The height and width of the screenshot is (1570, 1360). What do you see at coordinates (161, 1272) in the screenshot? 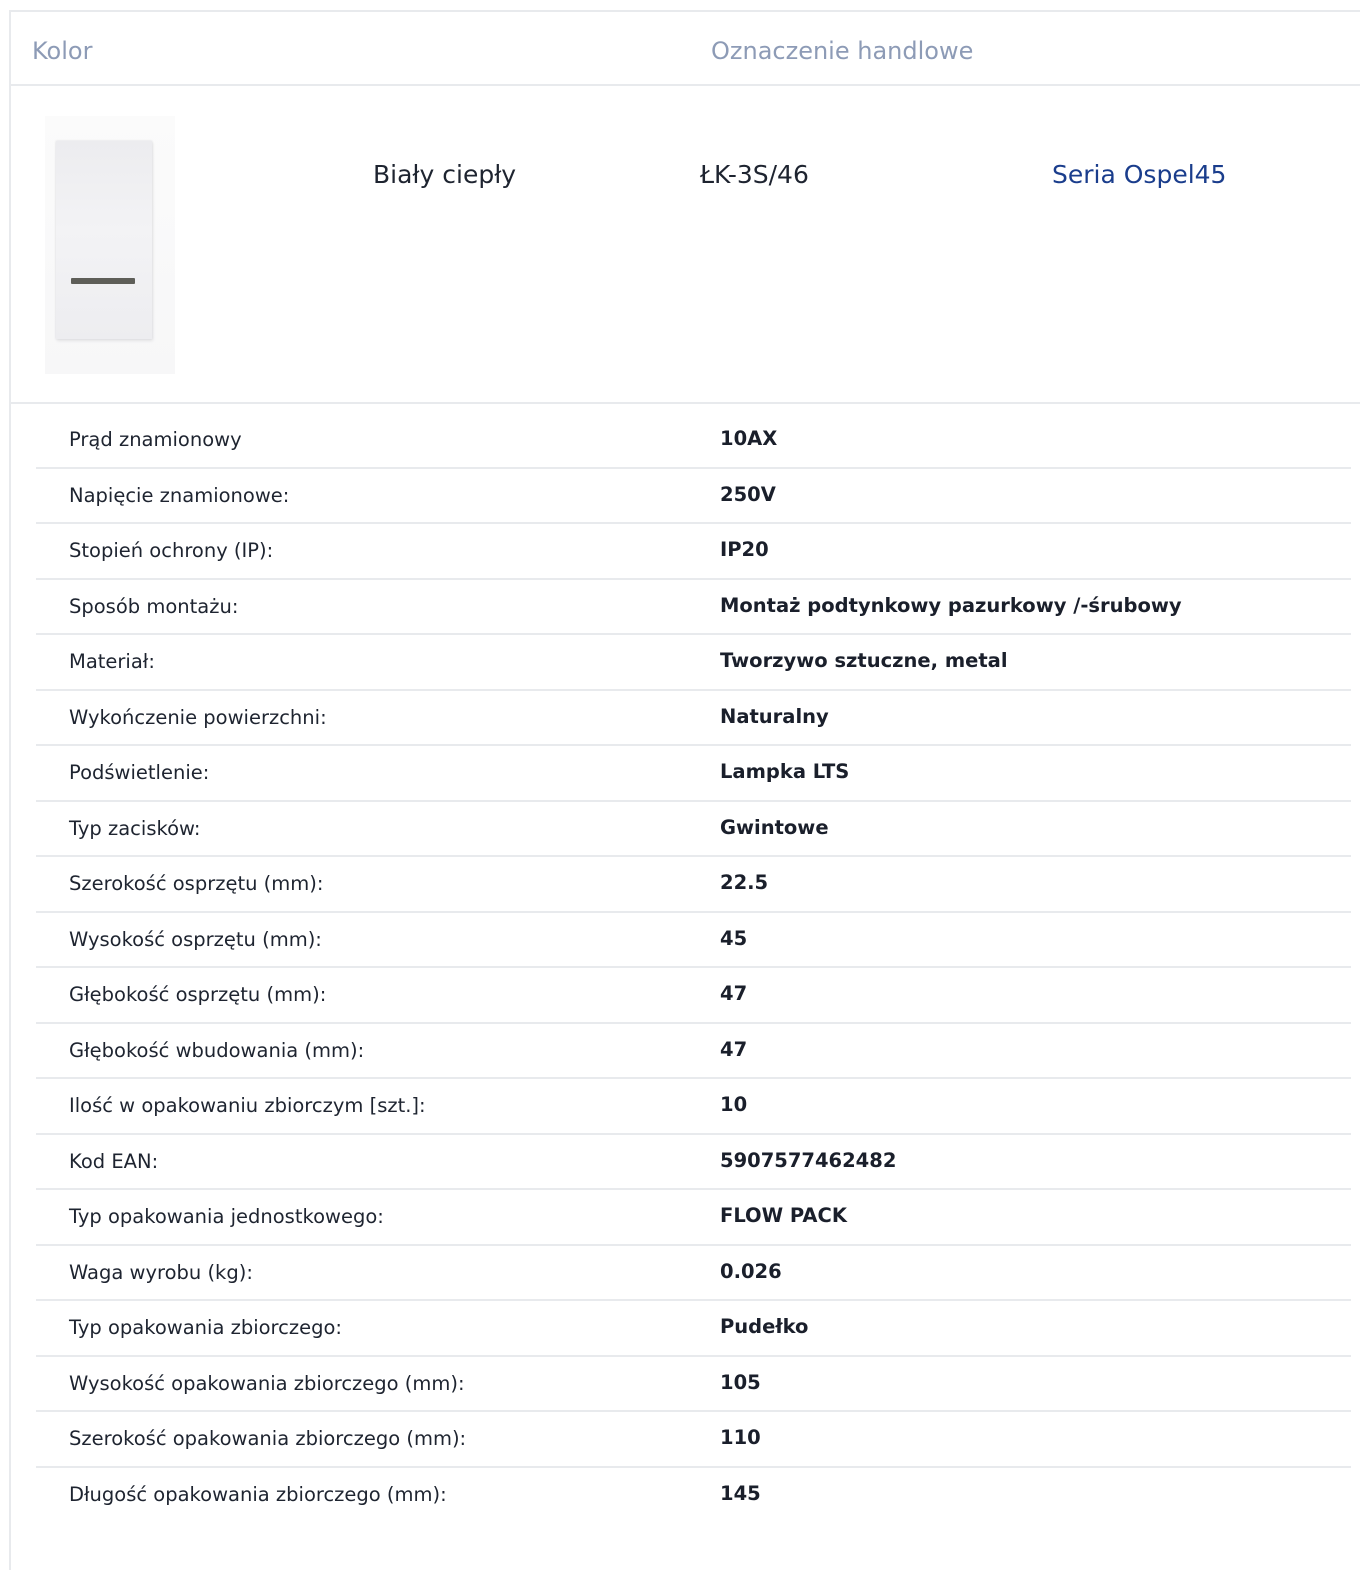
I see `spec-label: Waga wyrobu (kg):` at bounding box center [161, 1272].